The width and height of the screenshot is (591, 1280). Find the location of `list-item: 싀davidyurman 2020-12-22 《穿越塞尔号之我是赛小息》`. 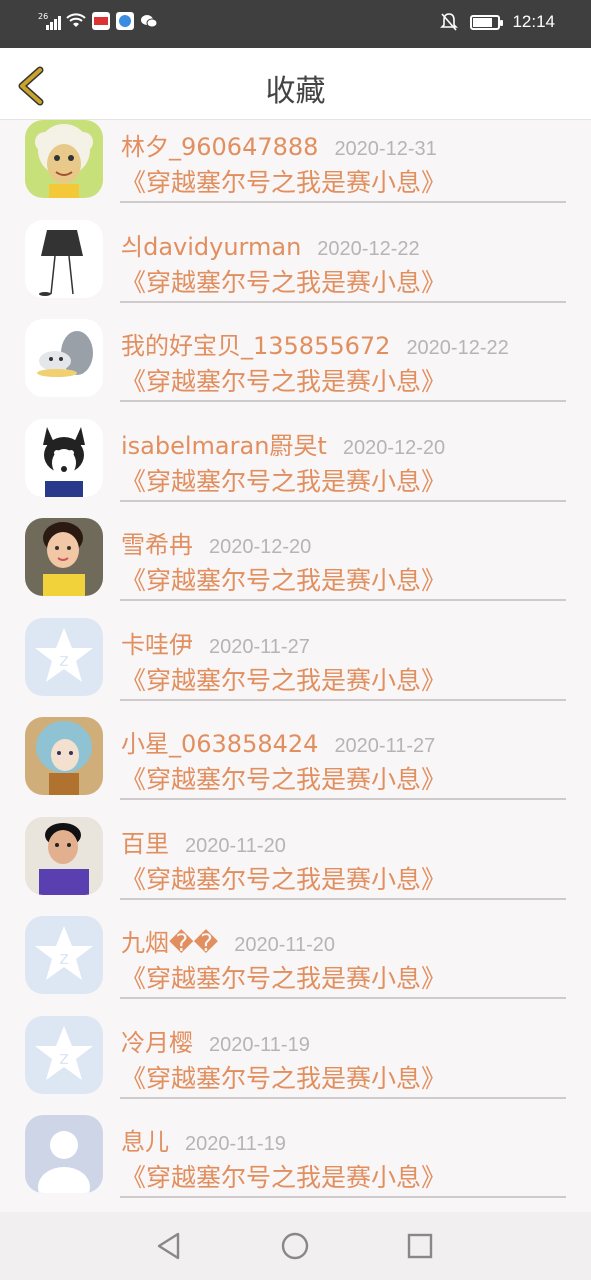

list-item: 싀davidyurman 2020-12-22 《穿越塞尔号之我是赛小息》 is located at coordinates (295, 268).